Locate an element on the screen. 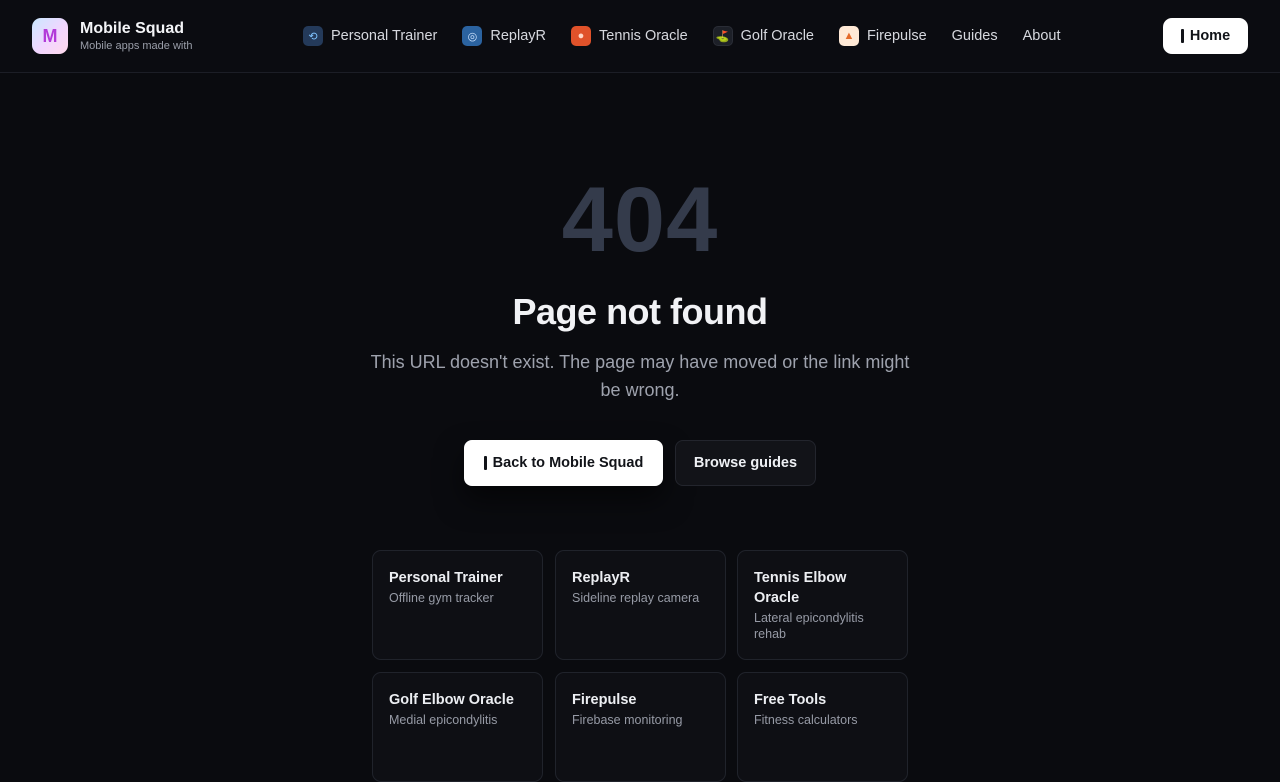 The height and width of the screenshot is (782, 1280). card-subtitle: Medial epicondylitis is located at coordinates (443, 720).